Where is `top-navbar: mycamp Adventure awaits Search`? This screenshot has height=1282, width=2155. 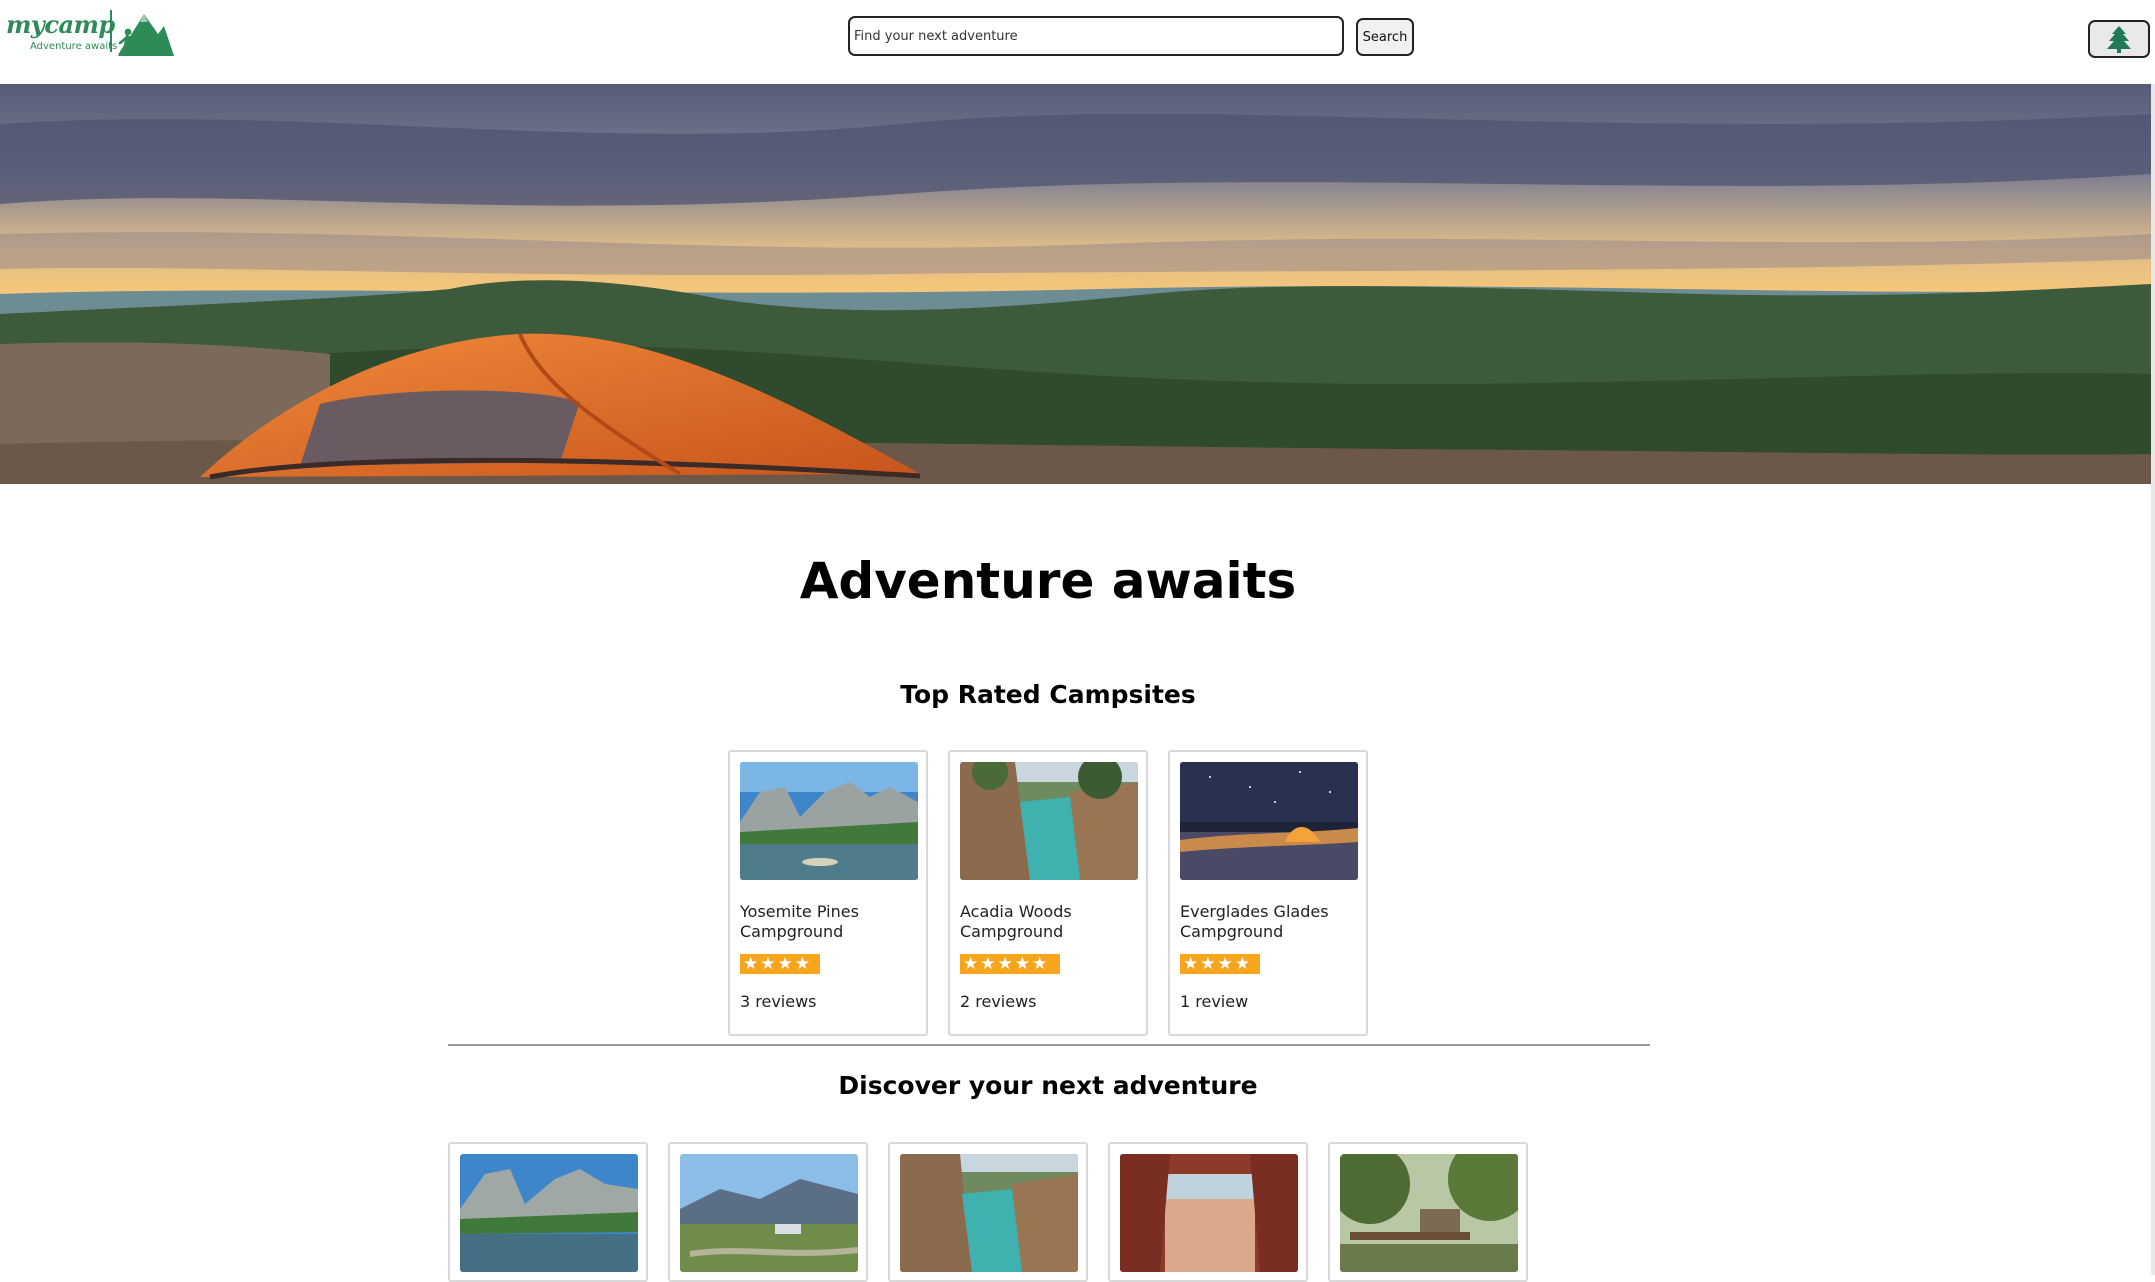 top-navbar: mycamp Adventure awaits Search is located at coordinates (1077, 42).